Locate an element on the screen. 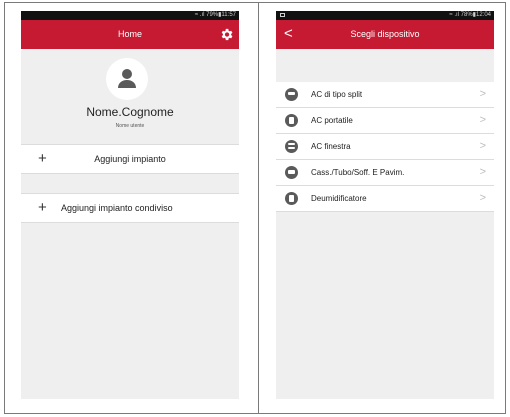 This screenshot has width=510, height=417. notification-icon is located at coordinates (282, 15).